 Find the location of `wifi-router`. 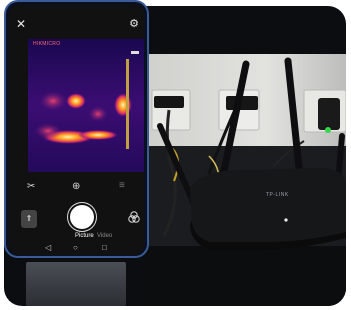

wifi-router is located at coordinates (268, 208).